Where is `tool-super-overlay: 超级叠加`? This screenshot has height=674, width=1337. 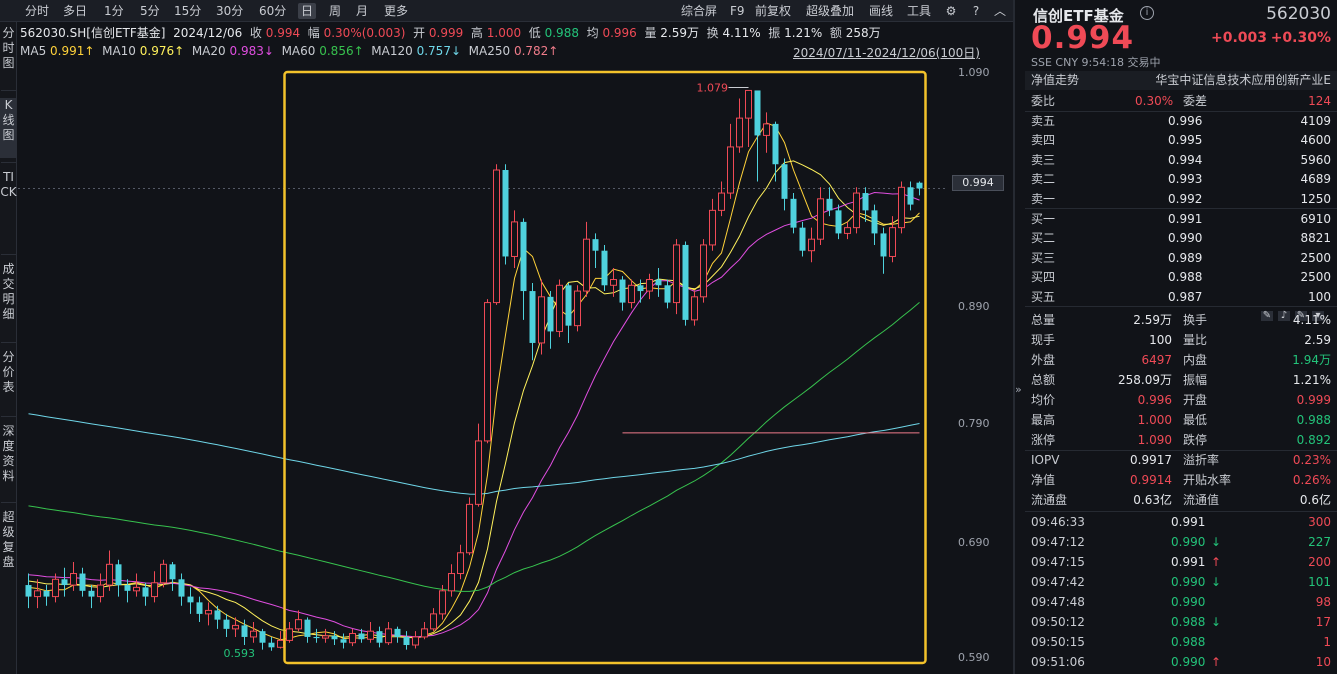
tool-super-overlay: 超级叠加 is located at coordinates (830, 11).